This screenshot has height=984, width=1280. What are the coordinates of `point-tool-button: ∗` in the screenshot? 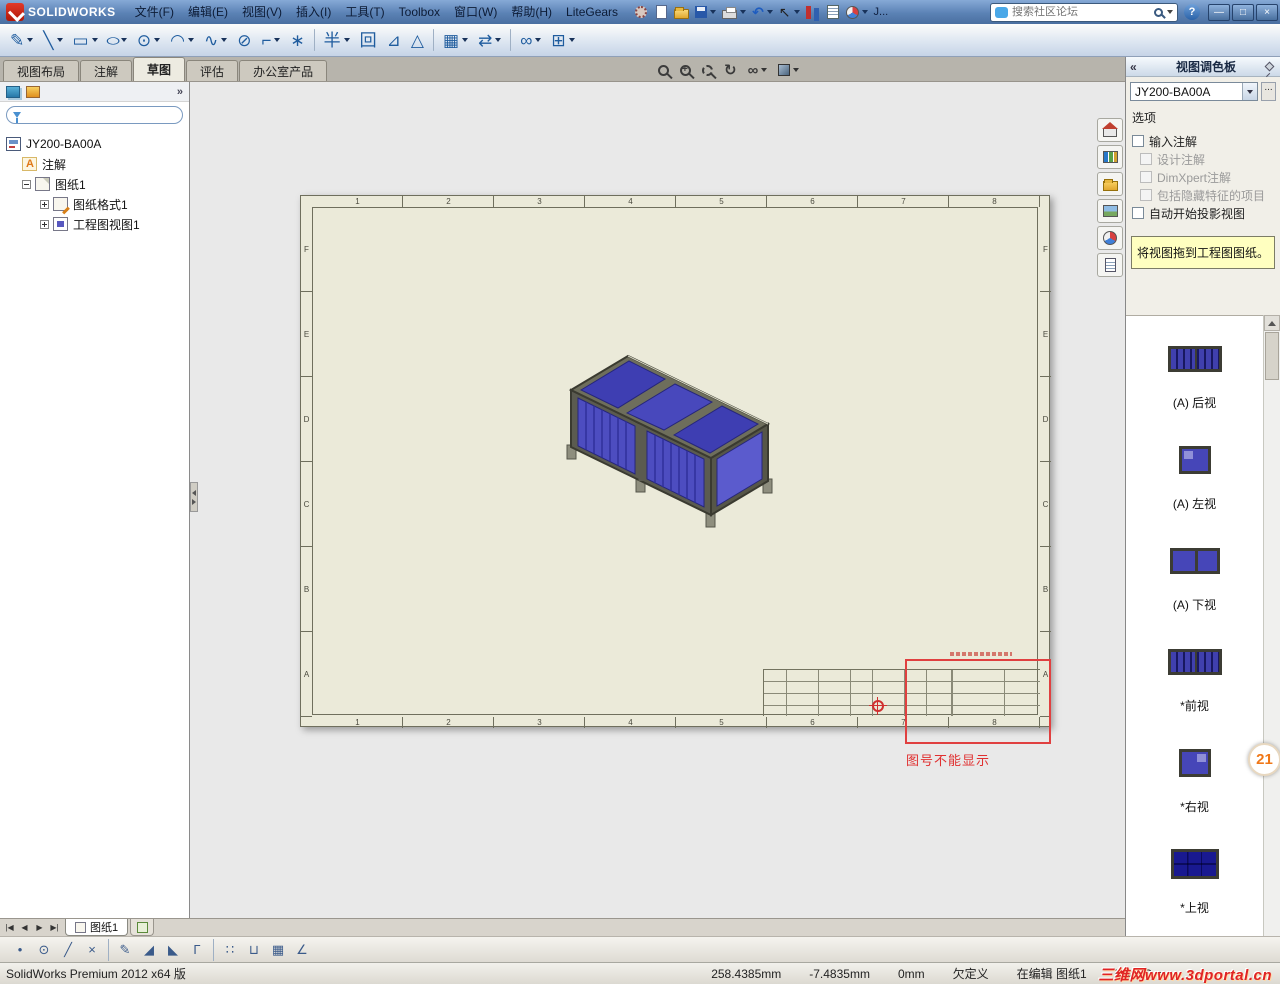 It's located at (297, 40).